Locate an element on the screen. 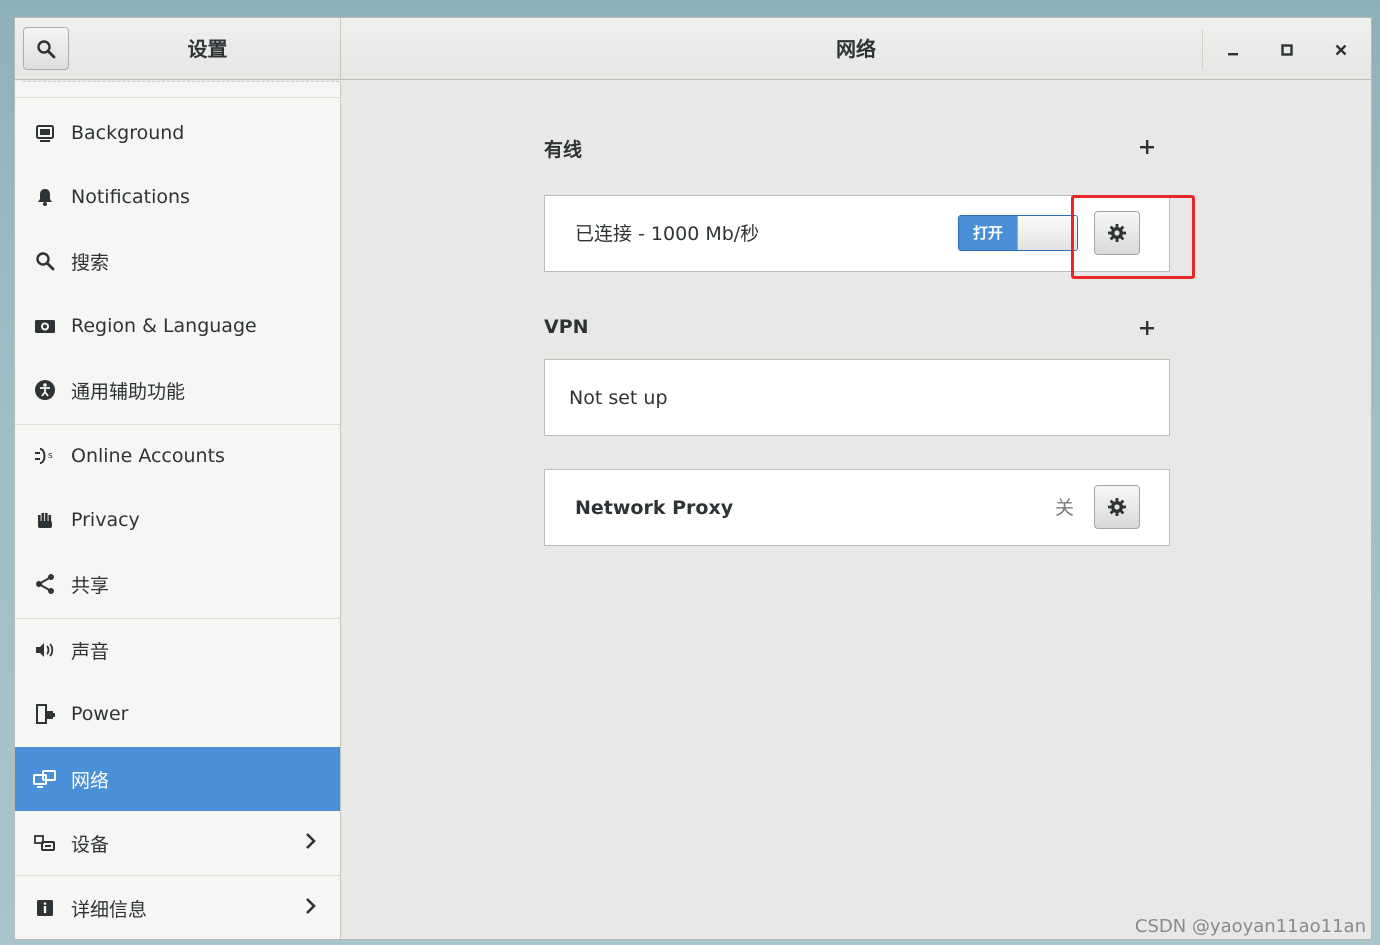  hand-icon is located at coordinates (45, 520).